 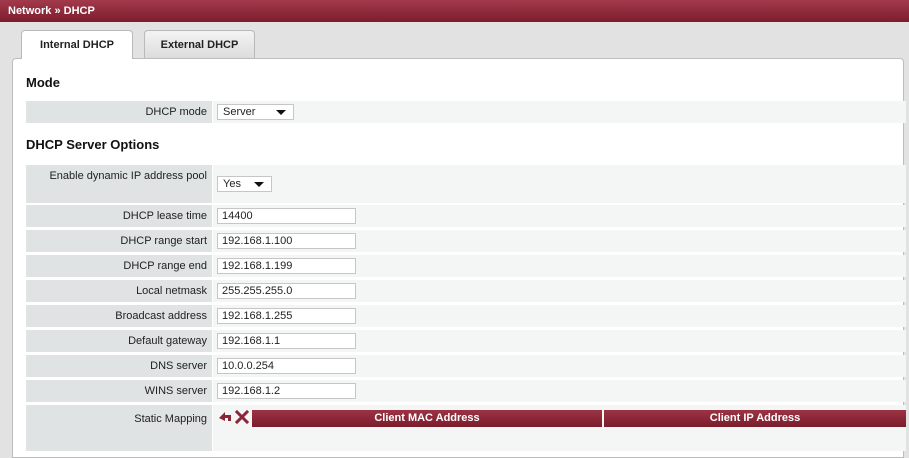 I want to click on range-end-field: 192.168.1.199, so click(x=559, y=266).